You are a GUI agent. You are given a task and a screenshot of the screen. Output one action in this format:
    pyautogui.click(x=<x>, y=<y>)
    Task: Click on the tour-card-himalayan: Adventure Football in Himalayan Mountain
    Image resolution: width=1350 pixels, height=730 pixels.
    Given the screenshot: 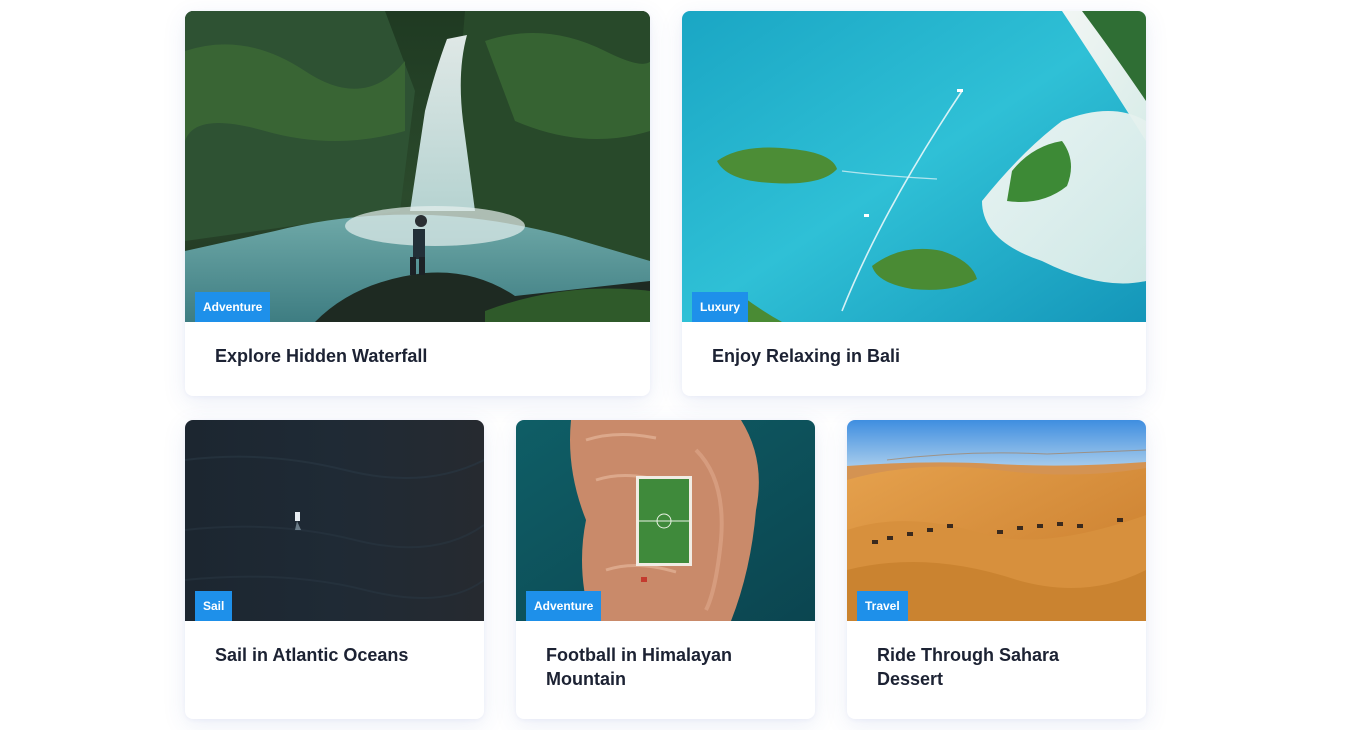 What is the action you would take?
    pyautogui.click(x=665, y=569)
    